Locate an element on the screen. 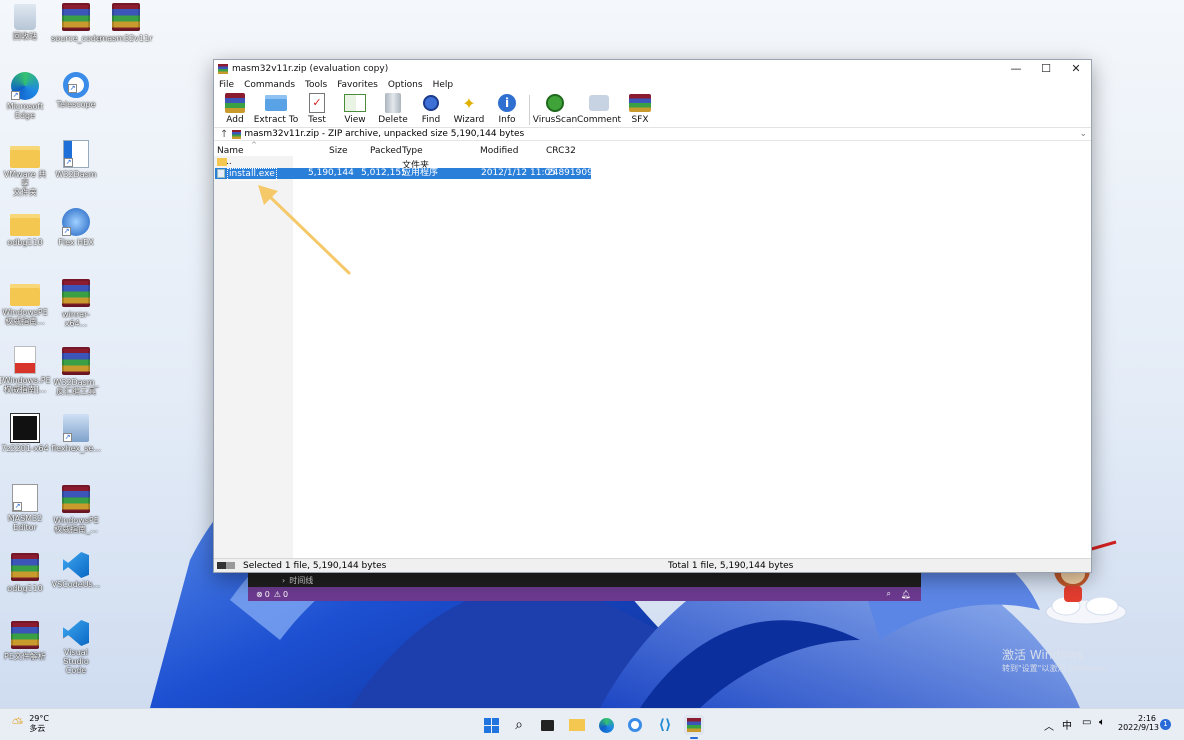  desktop-icon-odbg110-folder: odbg110 is located at coordinates (25, 227).